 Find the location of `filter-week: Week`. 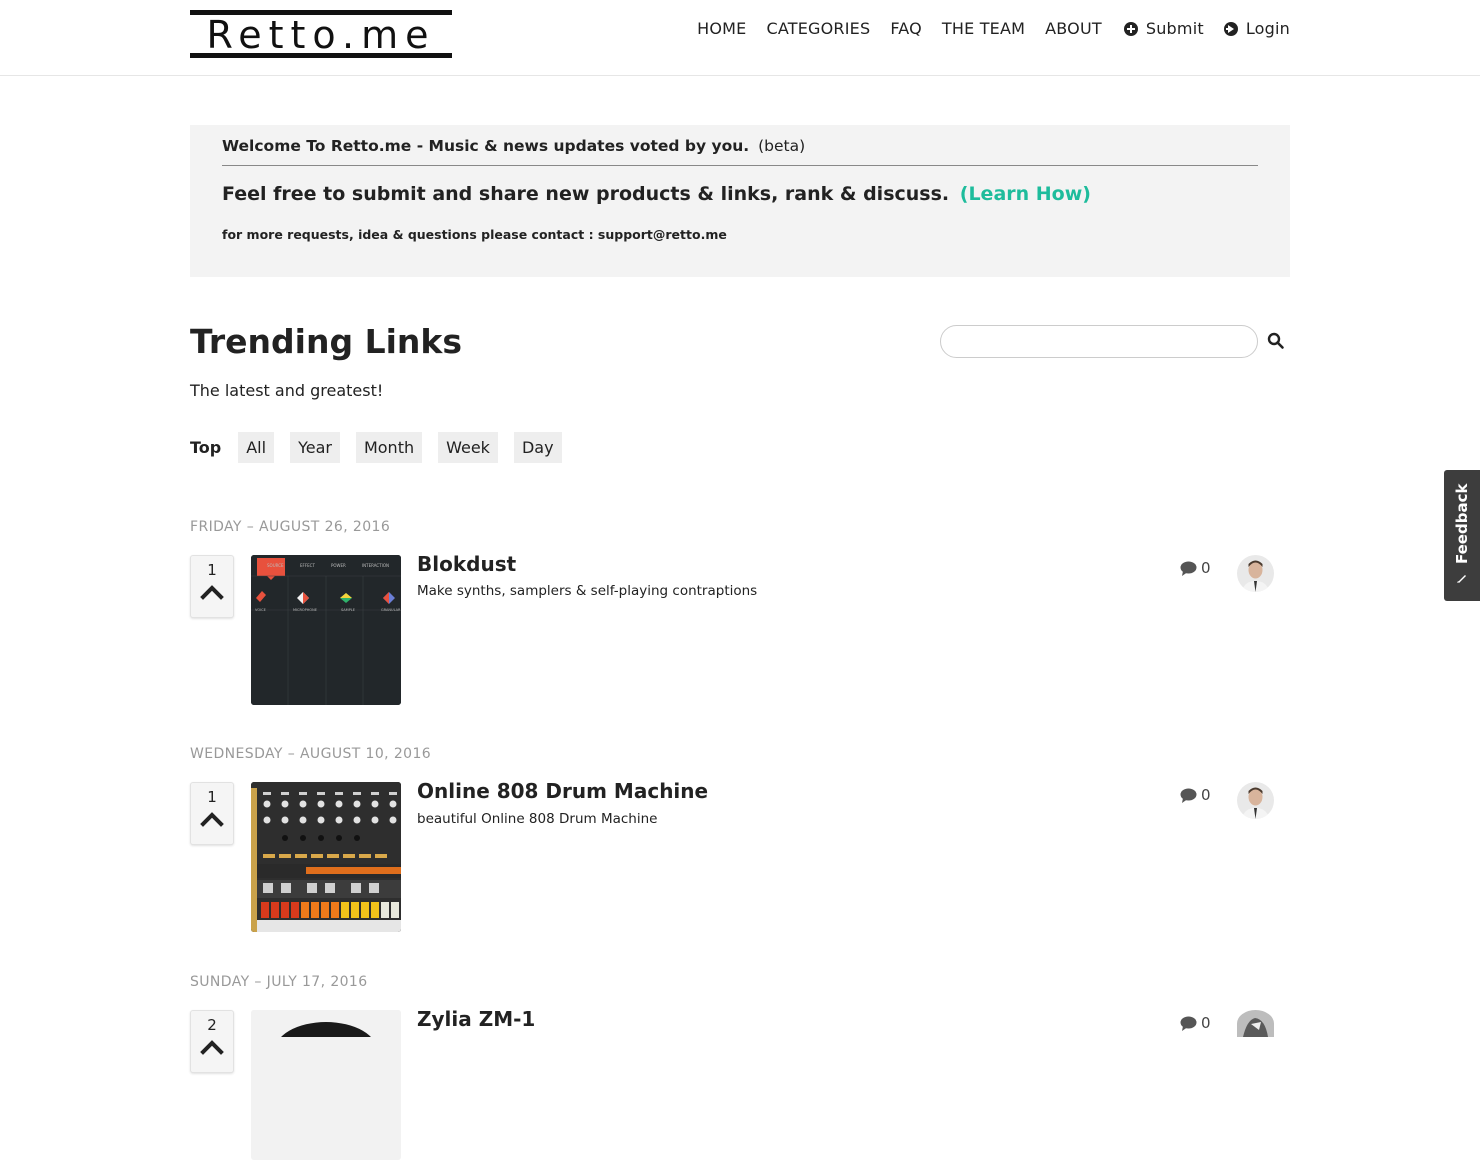

filter-week: Week is located at coordinates (468, 447).